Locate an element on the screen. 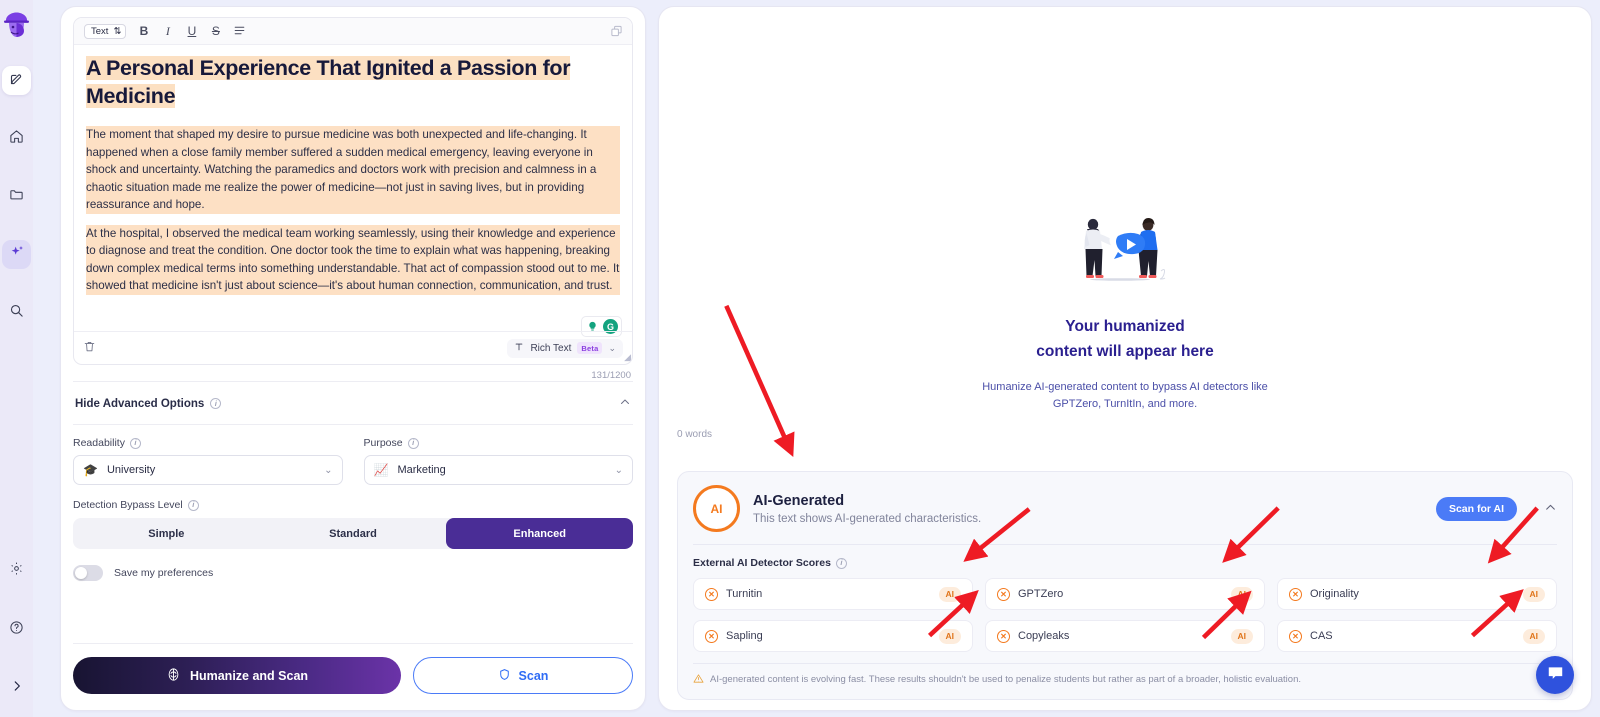 The width and height of the screenshot is (1600, 717). brain-icon is located at coordinates (173, 676).